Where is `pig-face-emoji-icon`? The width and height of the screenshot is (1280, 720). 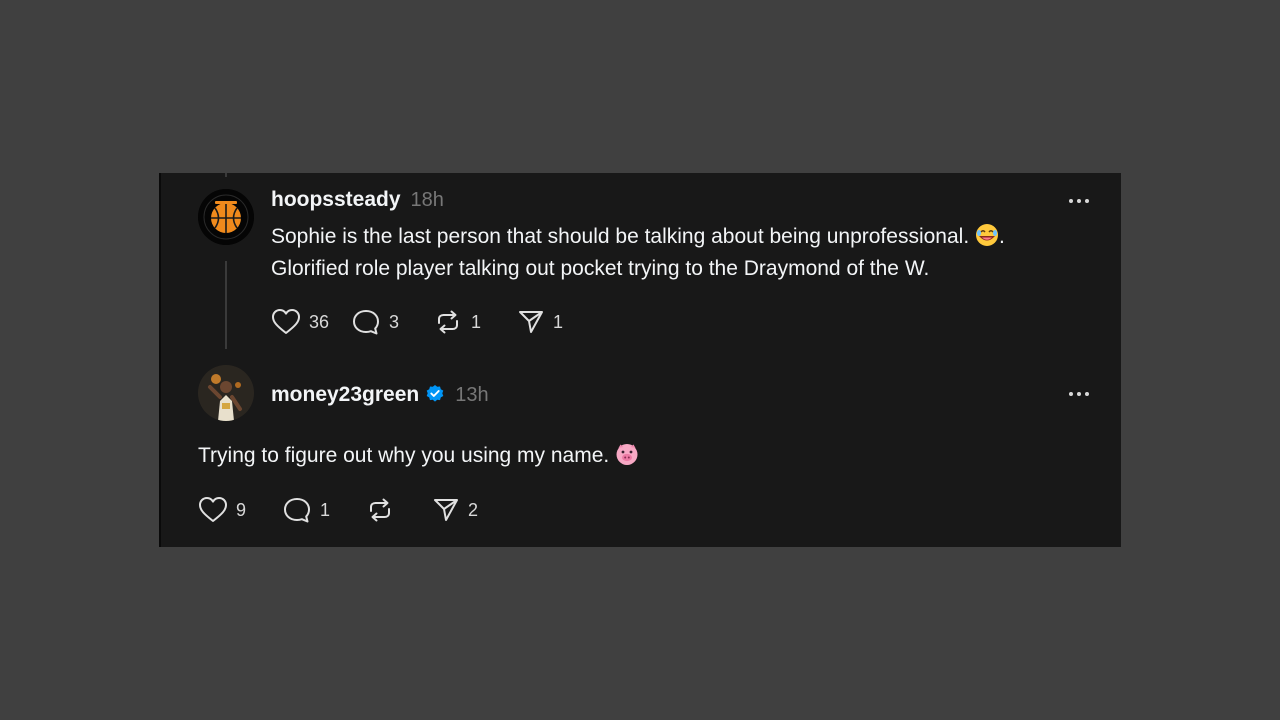 pig-face-emoji-icon is located at coordinates (627, 454).